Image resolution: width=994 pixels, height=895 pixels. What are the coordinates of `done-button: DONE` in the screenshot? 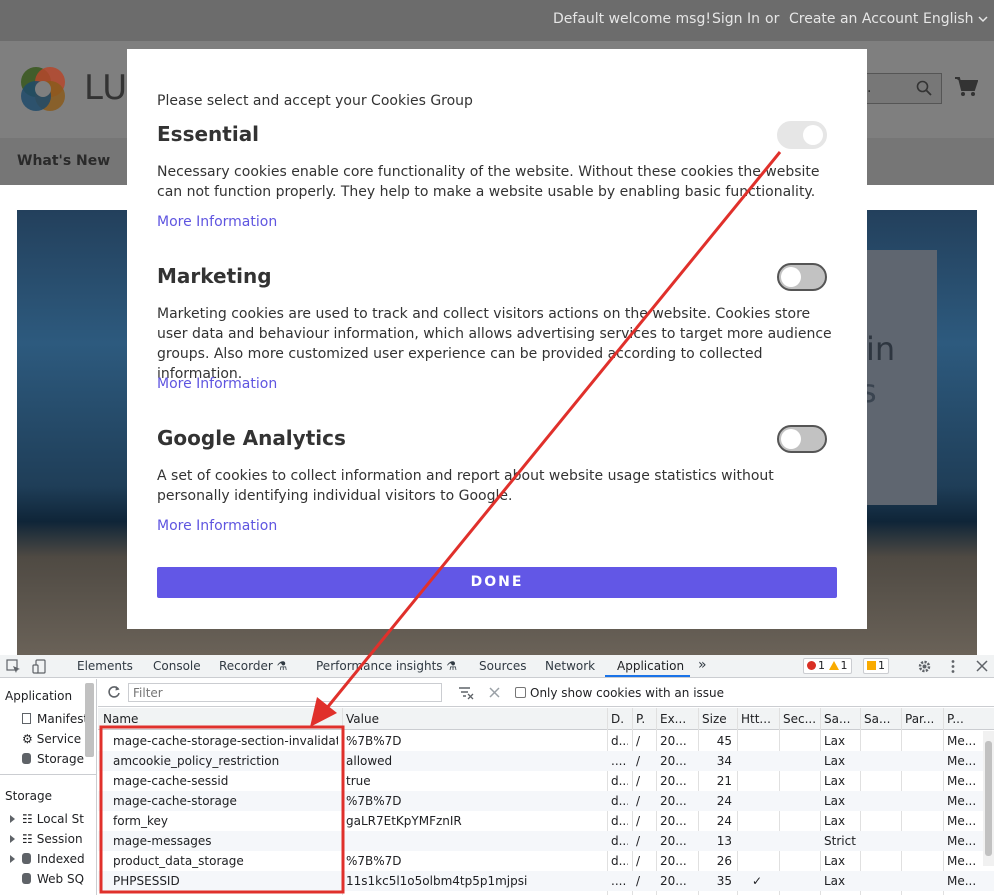 It's located at (497, 582).